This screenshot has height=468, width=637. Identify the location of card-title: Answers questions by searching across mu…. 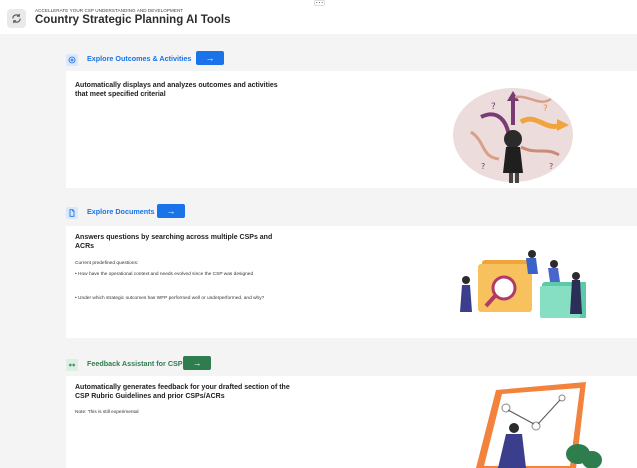
(174, 242).